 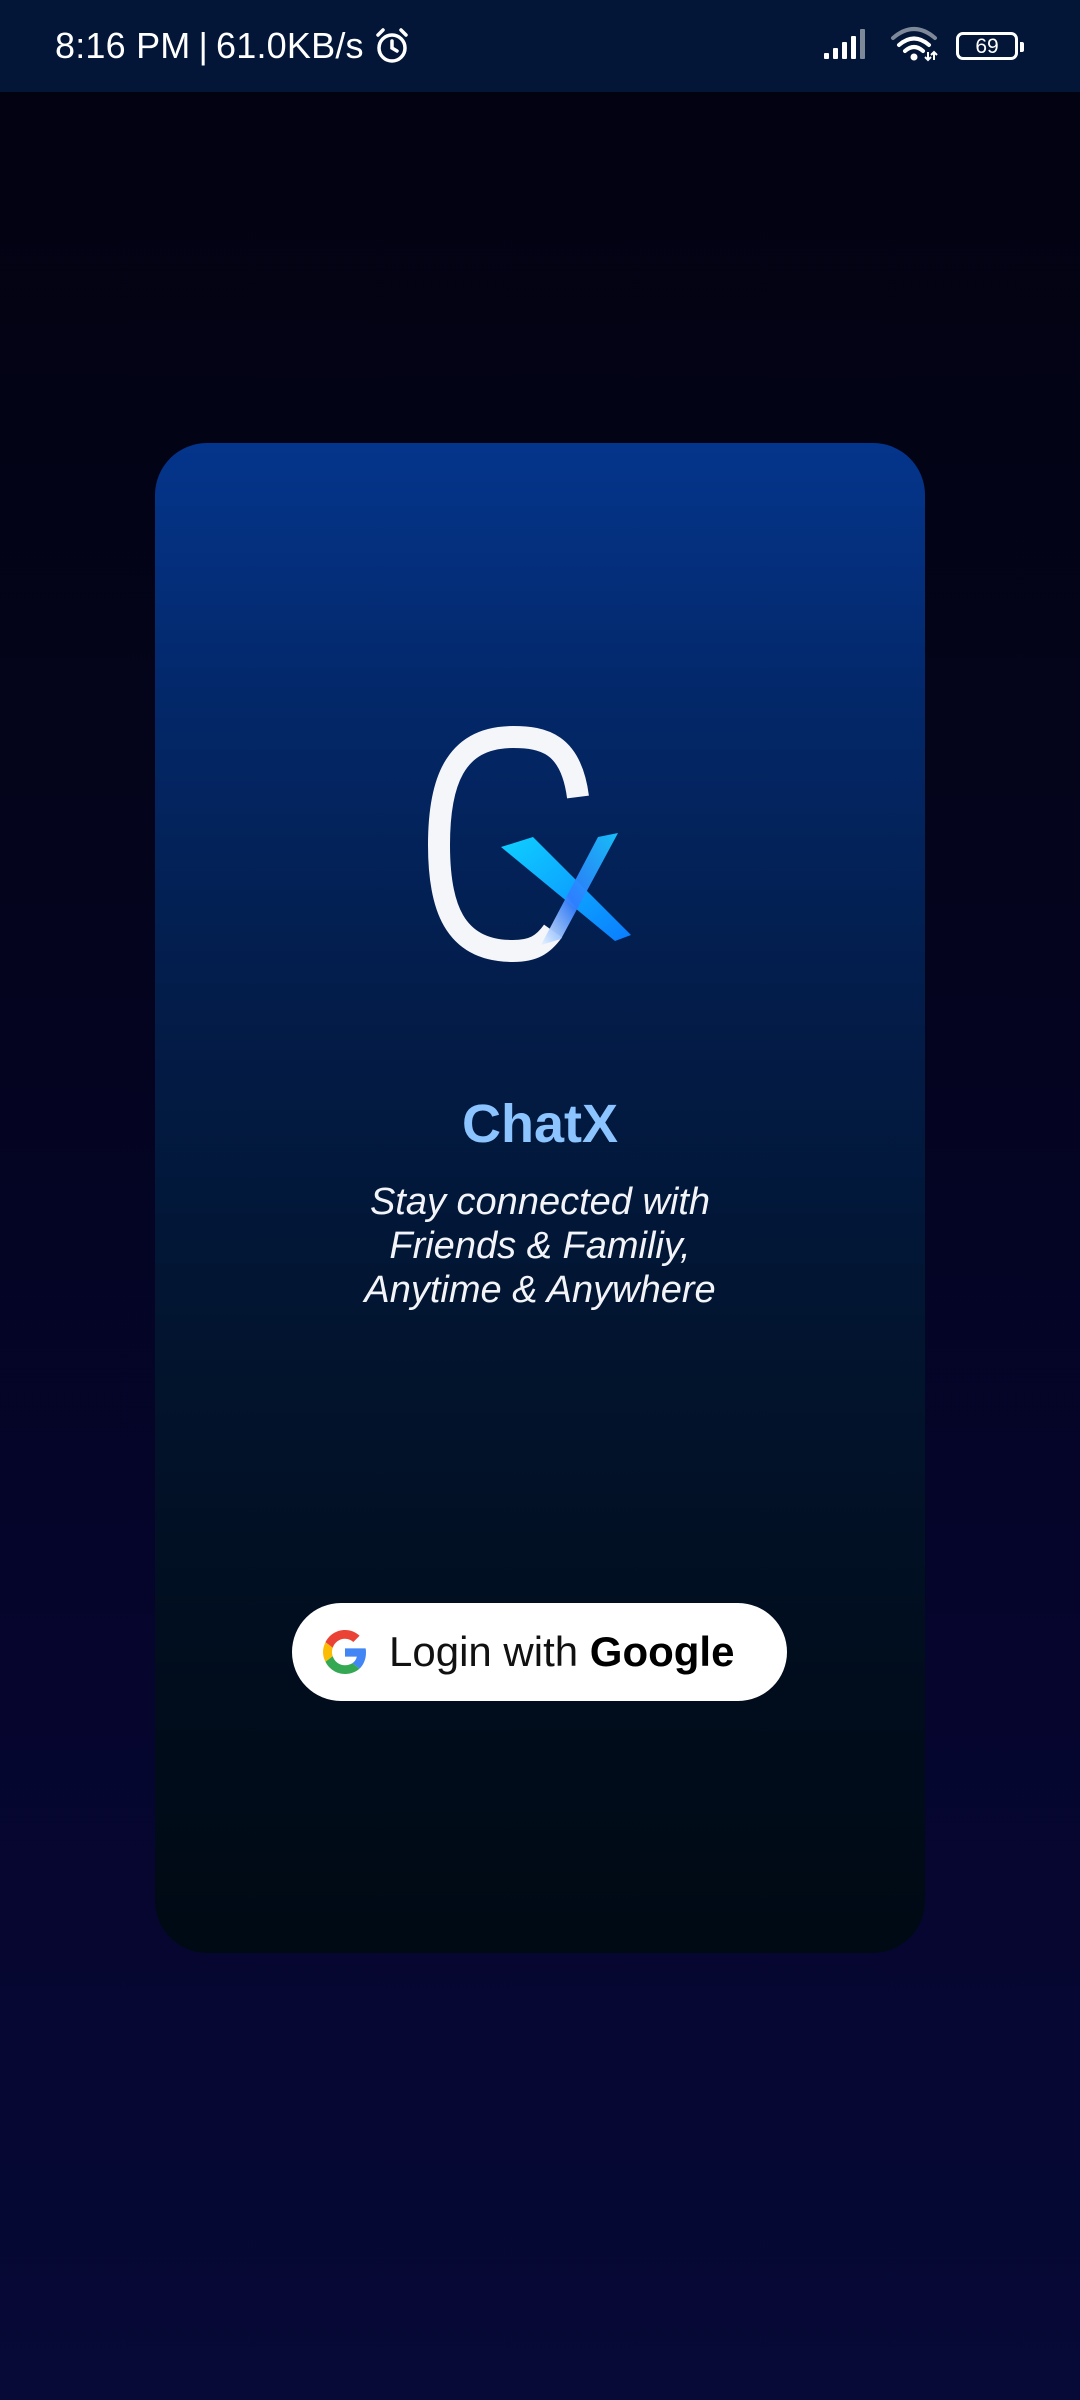 I want to click on status-right: 69, so click(x=923, y=46).